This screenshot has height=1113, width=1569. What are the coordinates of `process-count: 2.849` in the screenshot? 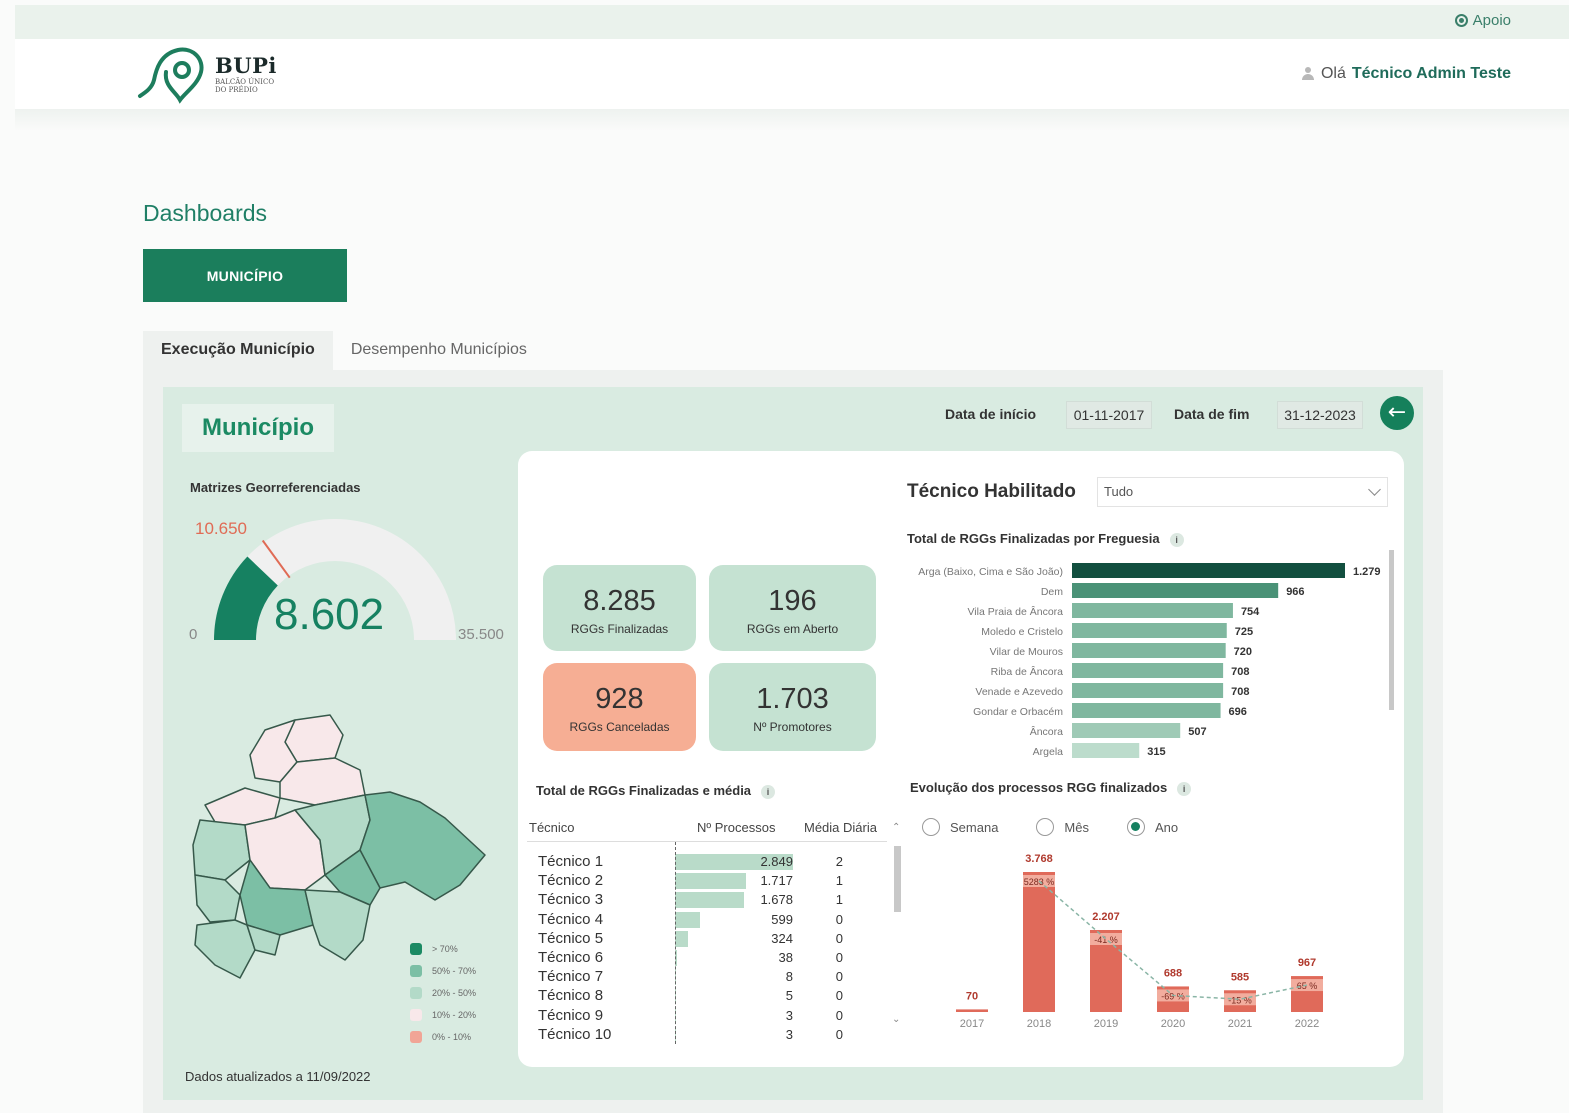 It's located at (776, 861).